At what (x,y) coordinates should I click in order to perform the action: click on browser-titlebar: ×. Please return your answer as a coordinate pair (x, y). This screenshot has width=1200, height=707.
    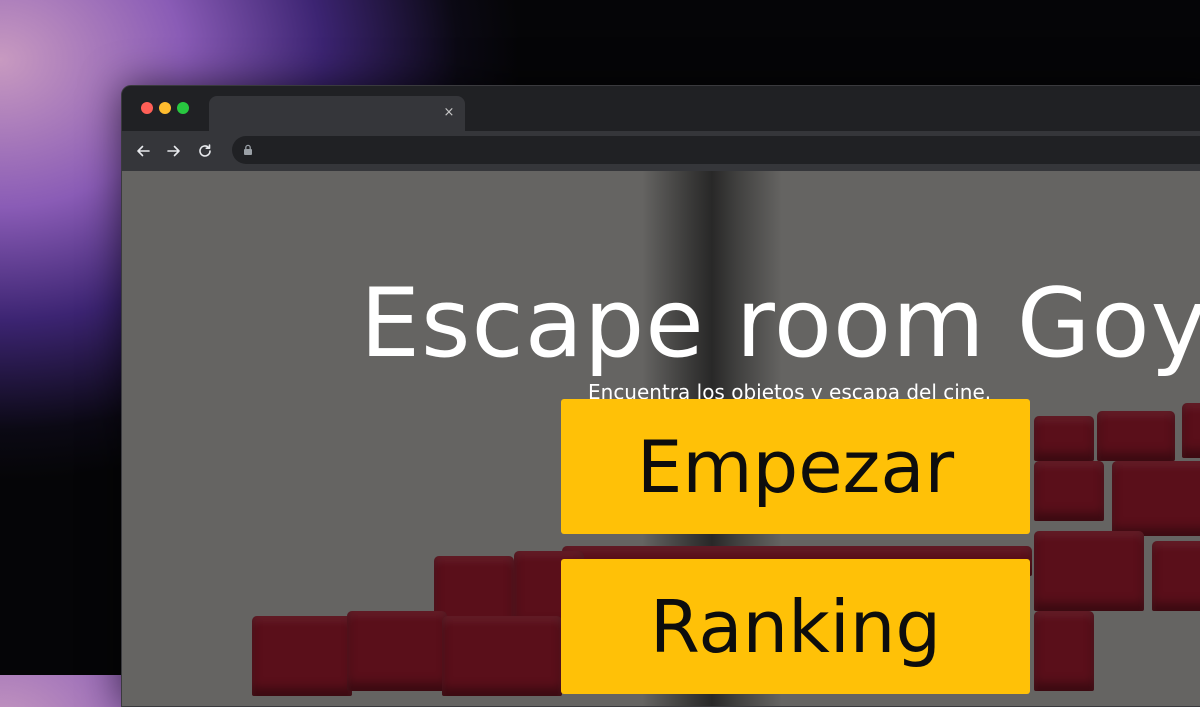
    Looking at the image, I should click on (661, 108).